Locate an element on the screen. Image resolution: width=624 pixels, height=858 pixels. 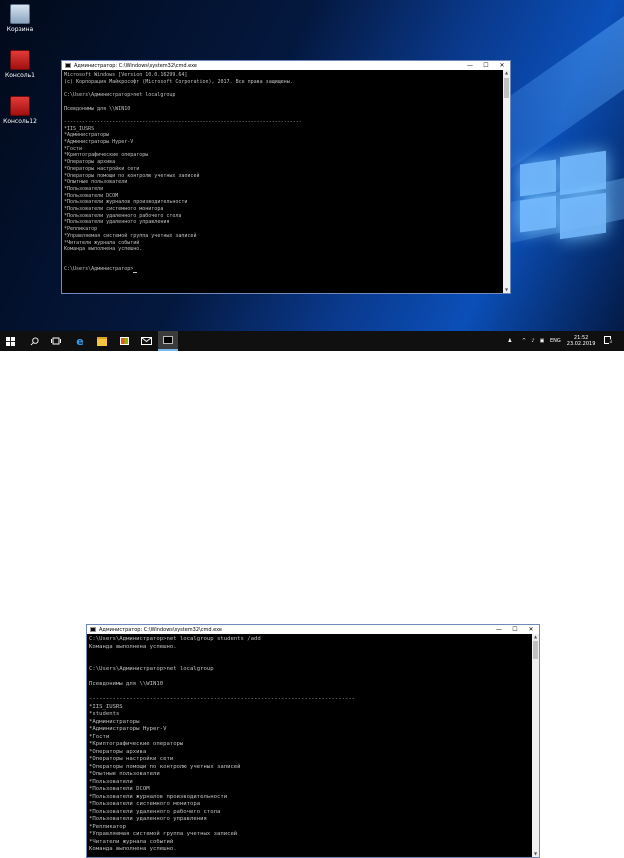
chevron-up-icon: ^ is located at coordinates (524, 341).